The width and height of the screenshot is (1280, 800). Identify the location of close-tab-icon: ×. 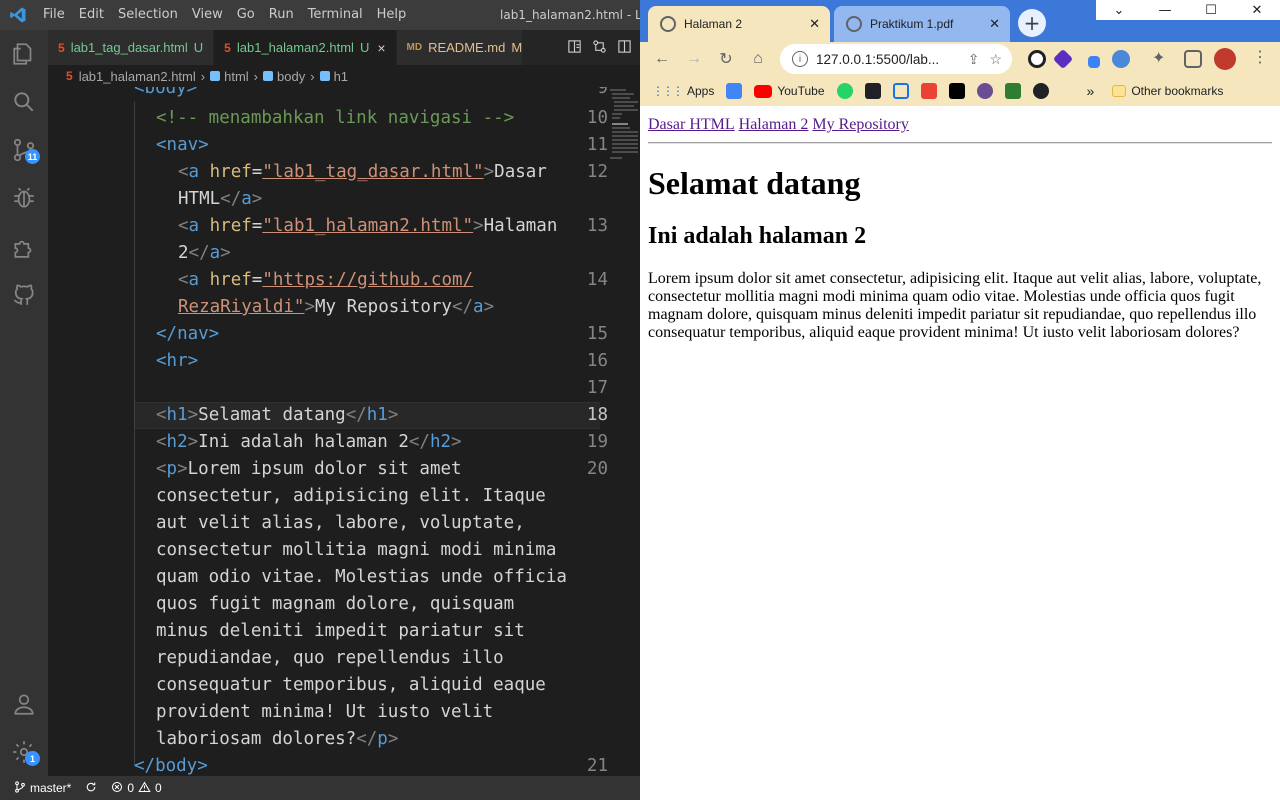
(381, 48).